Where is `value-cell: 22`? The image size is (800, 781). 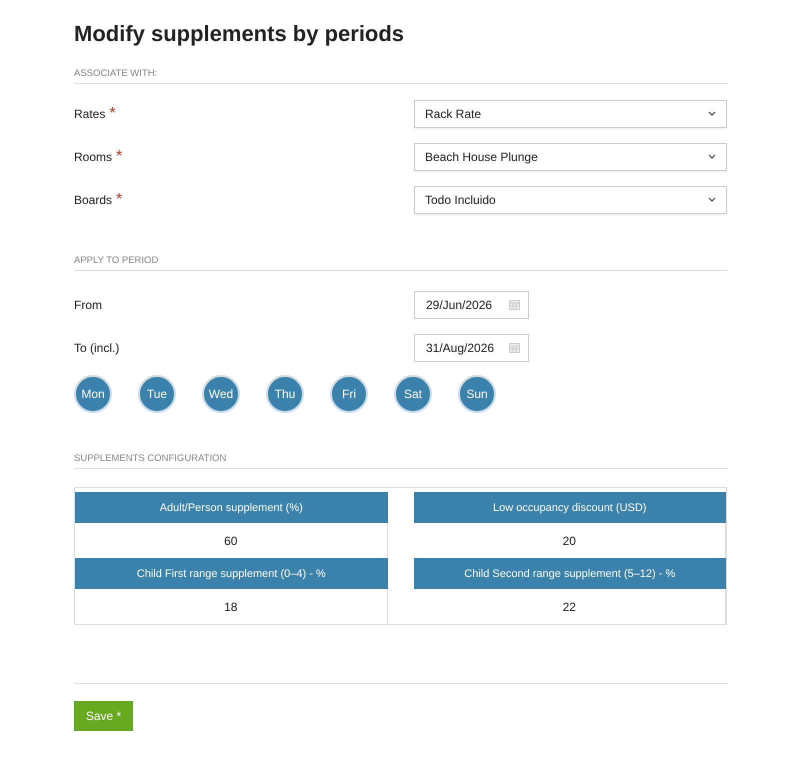
value-cell: 22 is located at coordinates (570, 606).